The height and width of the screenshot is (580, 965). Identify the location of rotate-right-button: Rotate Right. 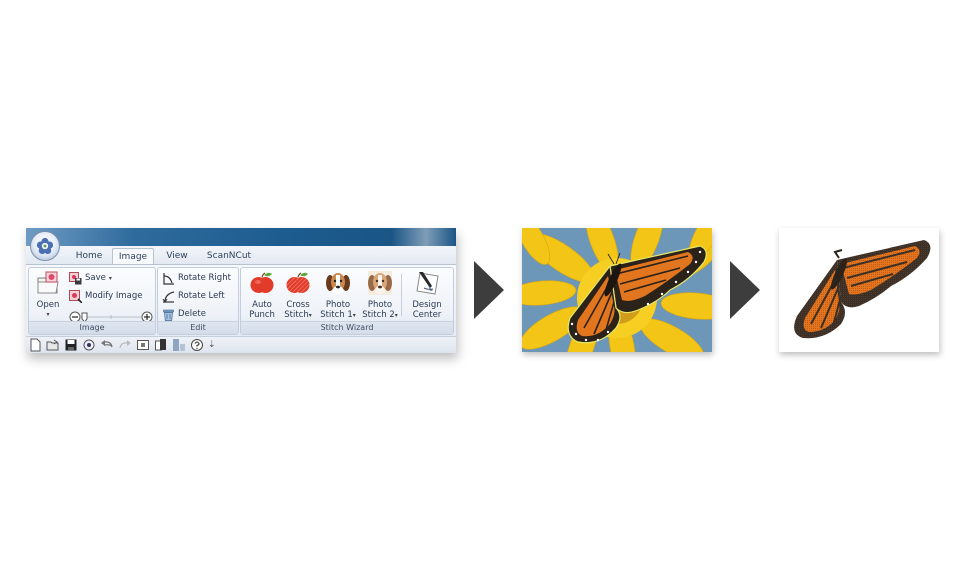
(196, 278).